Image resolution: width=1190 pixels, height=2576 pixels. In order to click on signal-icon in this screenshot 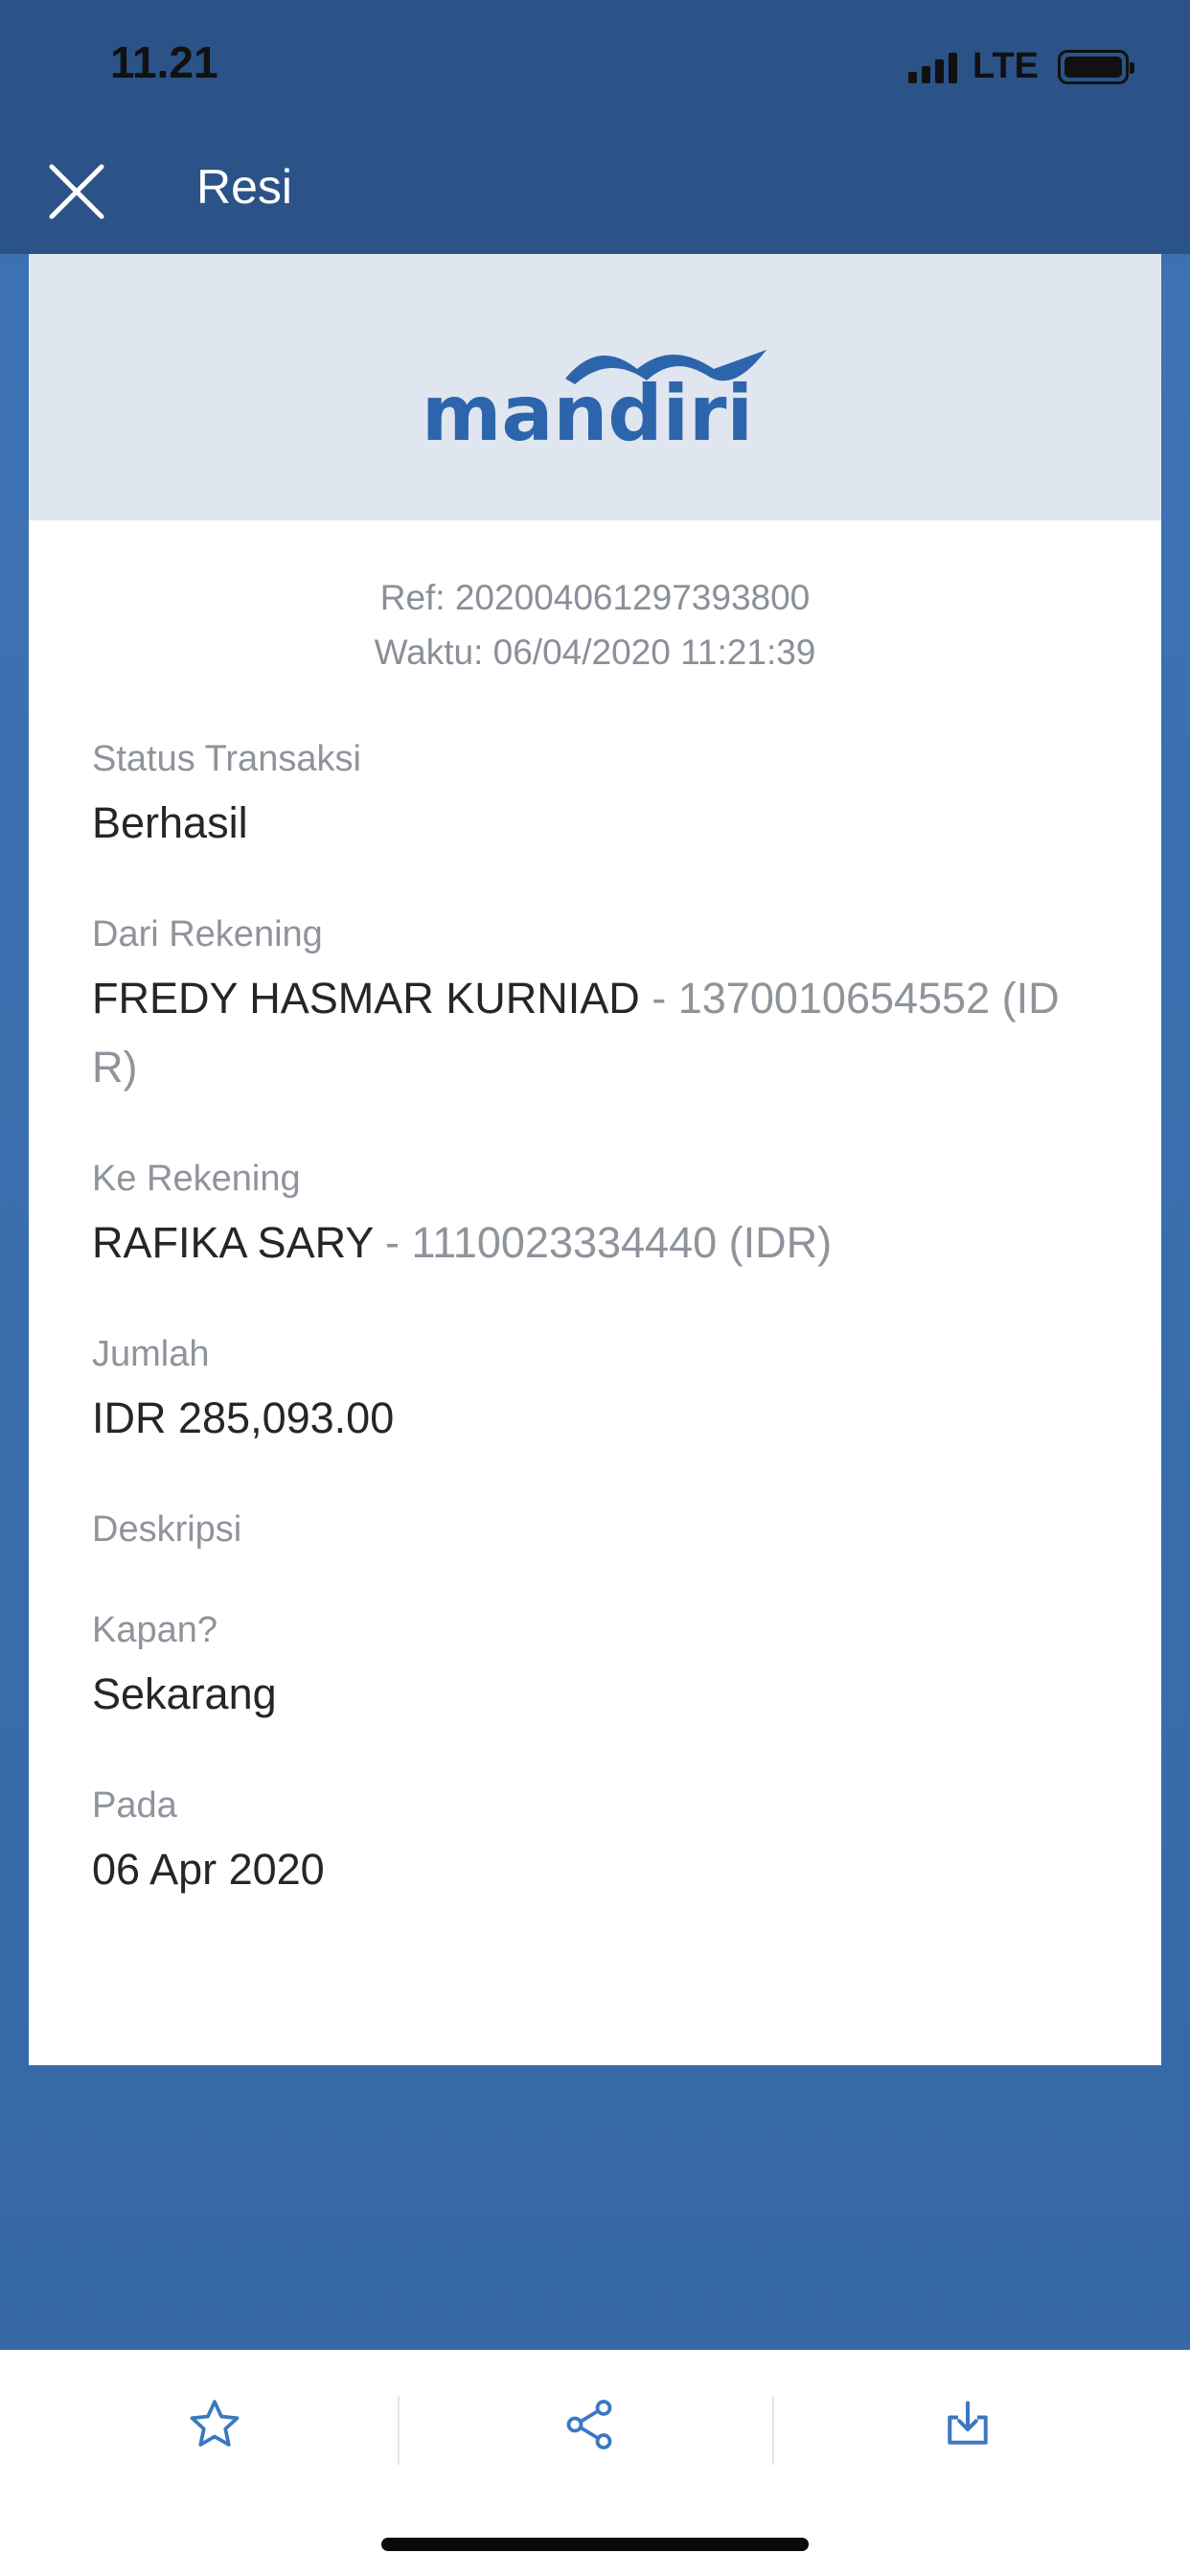, I will do `click(933, 67)`.